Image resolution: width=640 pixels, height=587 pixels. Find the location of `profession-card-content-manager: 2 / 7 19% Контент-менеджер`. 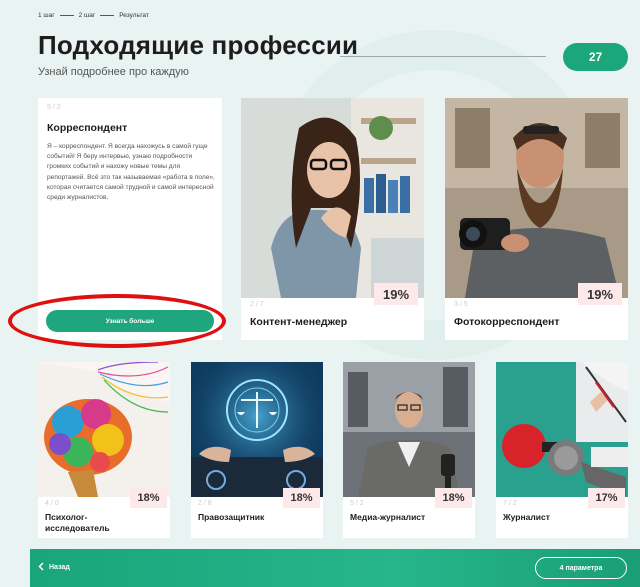

profession-card-content-manager: 2 / 7 19% Контент-менеджер is located at coordinates (332, 219).